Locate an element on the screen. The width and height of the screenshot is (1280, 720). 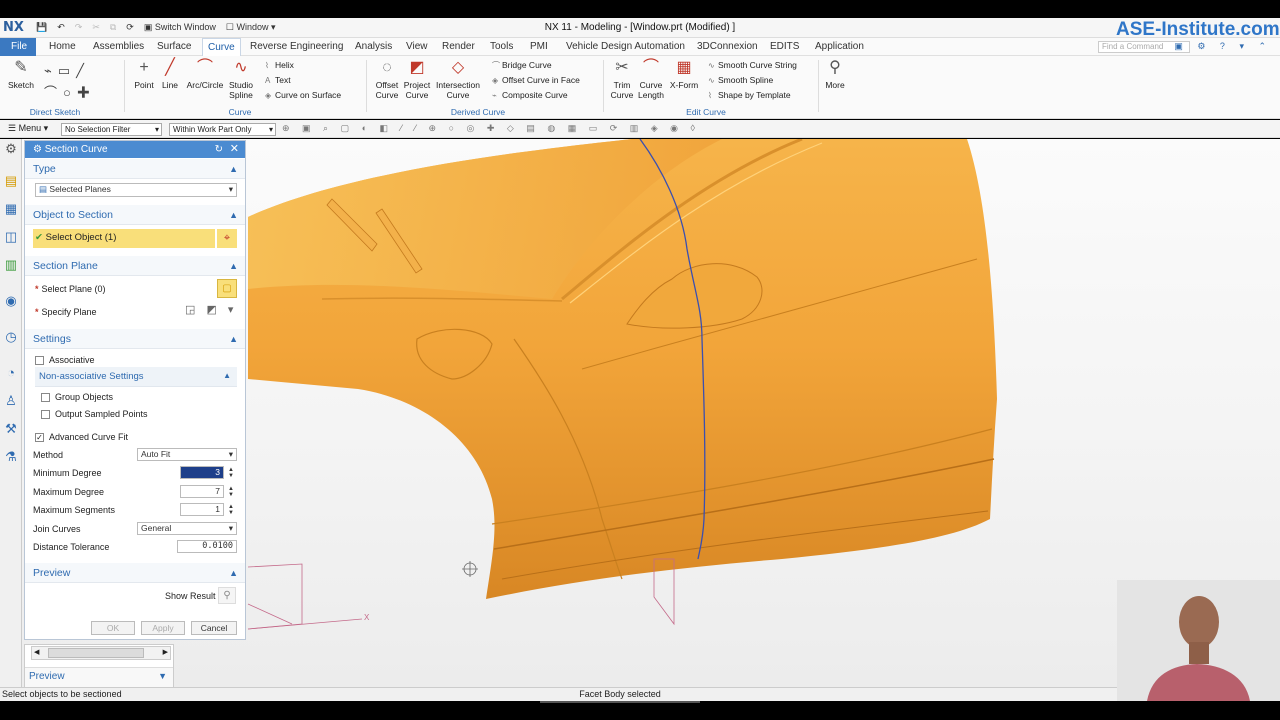
menu-button: ☰ Menu ▾ is located at coordinates (28, 128).